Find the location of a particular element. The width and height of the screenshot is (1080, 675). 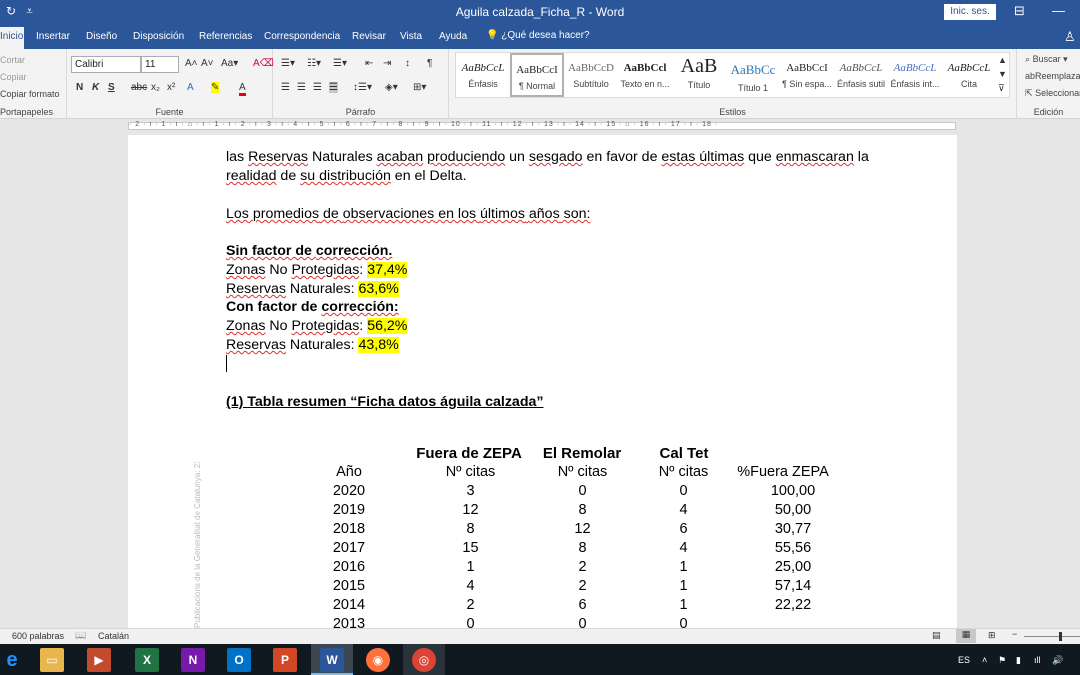

justify-icon: ☰ is located at coordinates (333, 87).